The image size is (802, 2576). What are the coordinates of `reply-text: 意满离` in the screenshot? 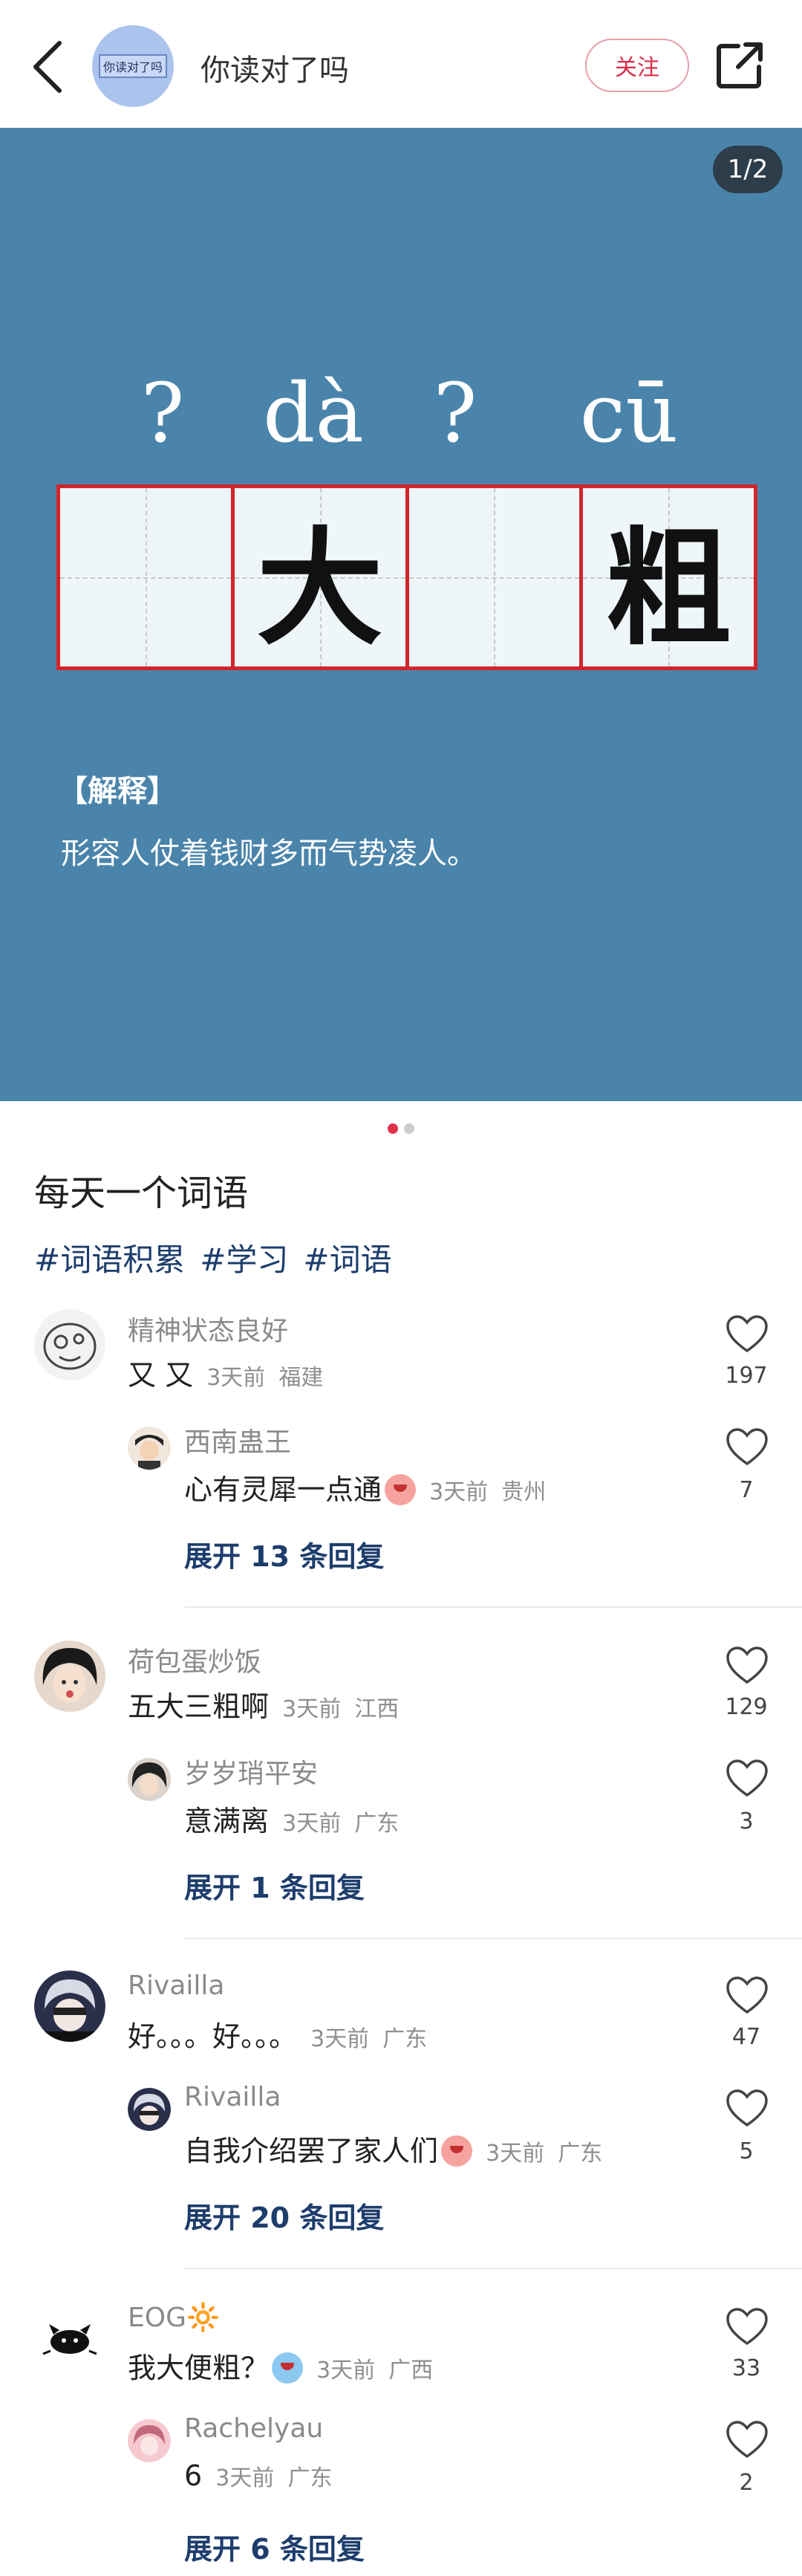 It's located at (227, 1821).